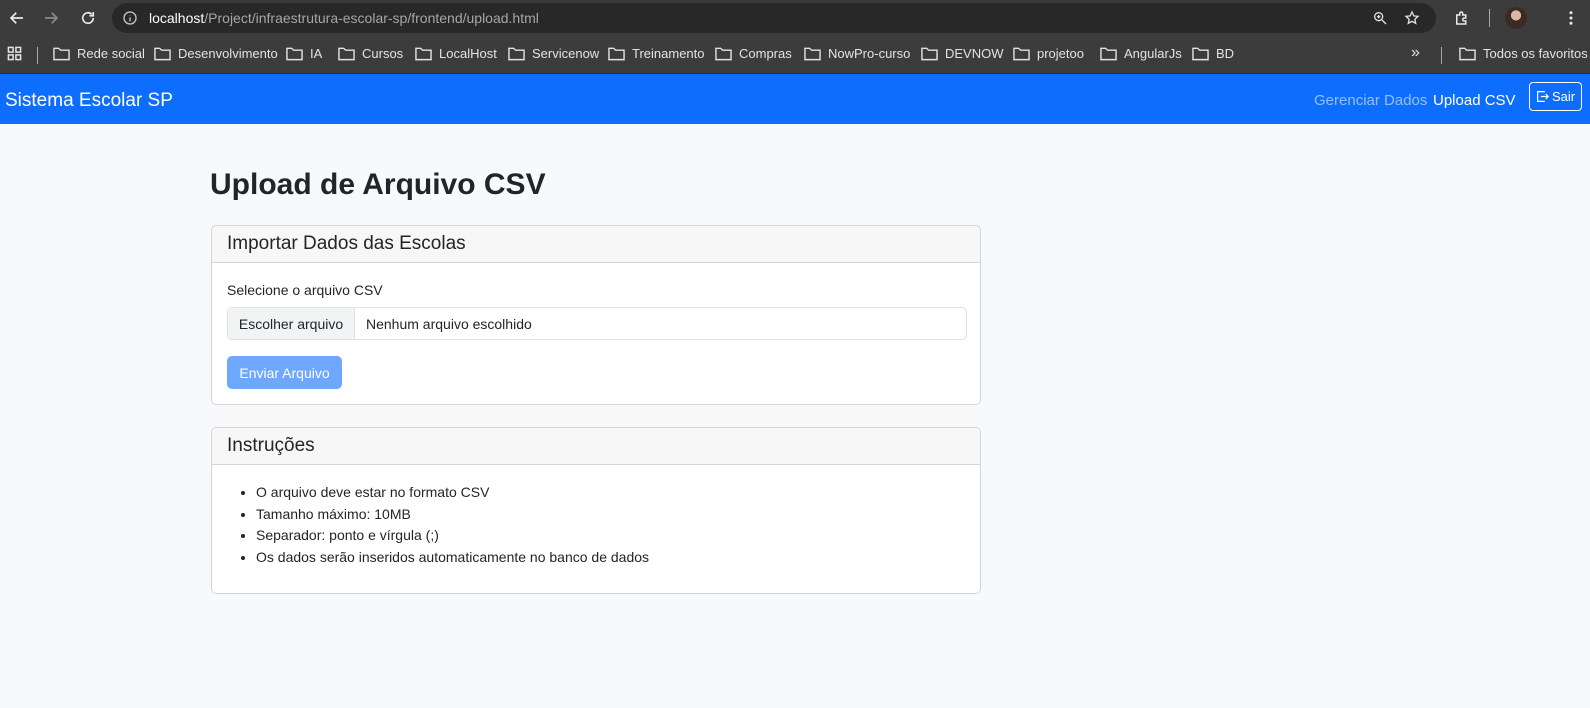  Describe the element at coordinates (51, 18) in the screenshot. I see `forward-icon` at that location.